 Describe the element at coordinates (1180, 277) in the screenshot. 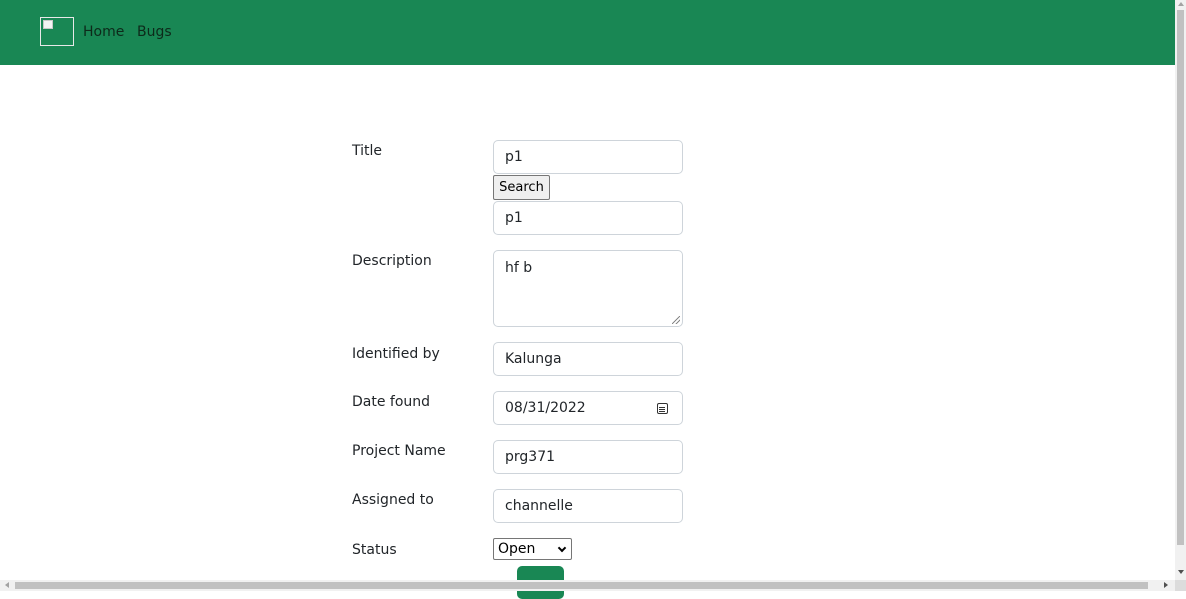

I see `vertical-scrollbar-thumb` at that location.